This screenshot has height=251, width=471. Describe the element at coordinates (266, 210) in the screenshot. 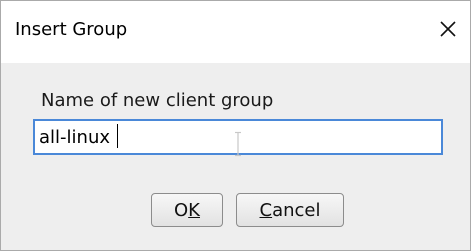

I see `cancel-mnemonic: C` at that location.